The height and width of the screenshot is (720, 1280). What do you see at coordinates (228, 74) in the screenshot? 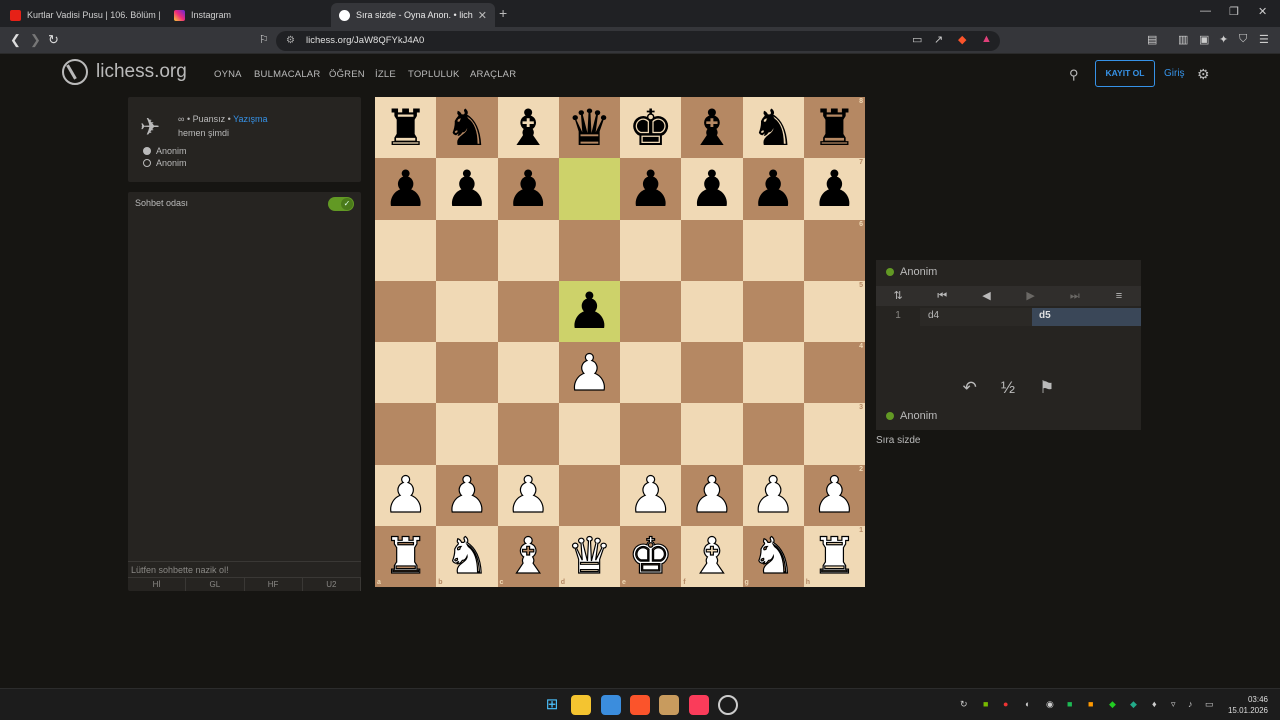
I see `nav-play: OYNA` at bounding box center [228, 74].